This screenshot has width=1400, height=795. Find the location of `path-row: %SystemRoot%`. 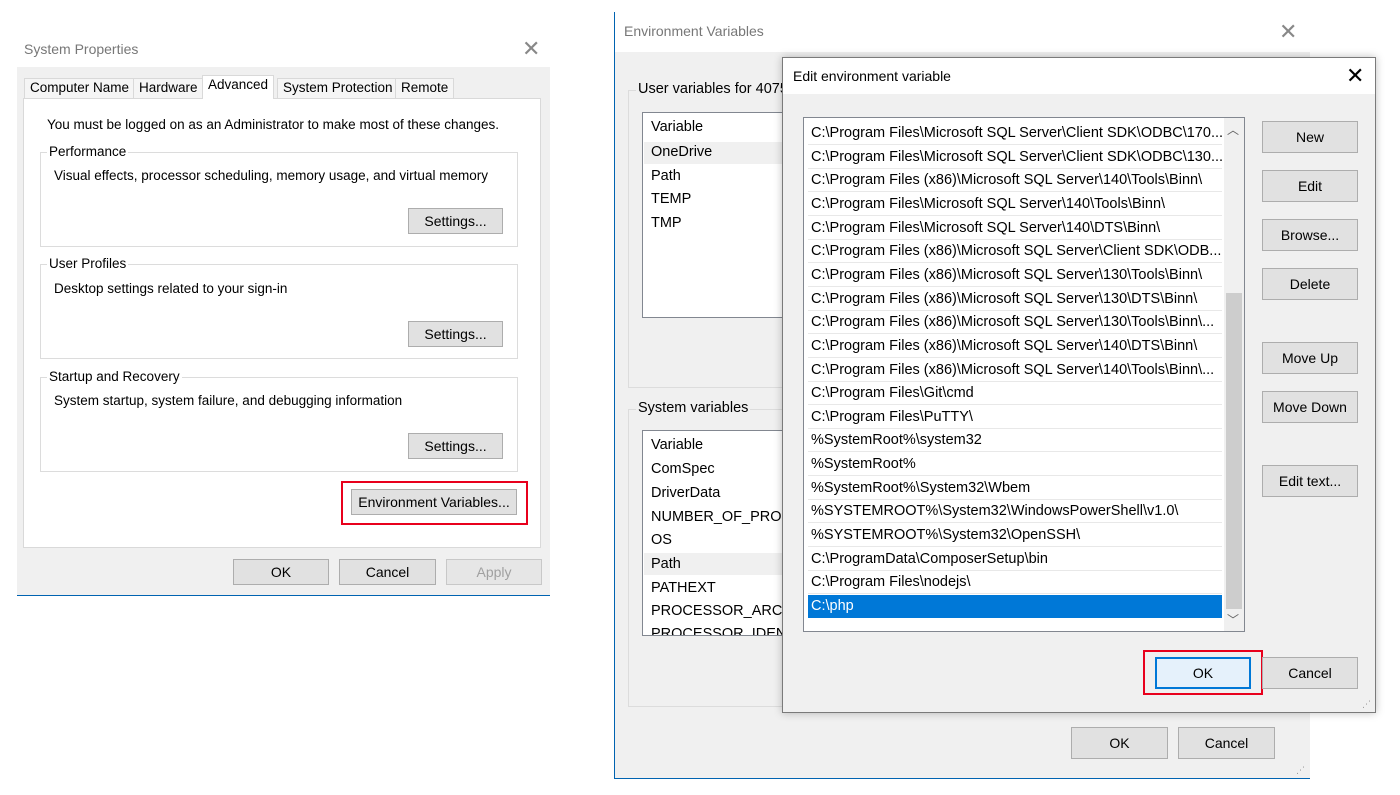

path-row: %SystemRoot% is located at coordinates (1015, 464).